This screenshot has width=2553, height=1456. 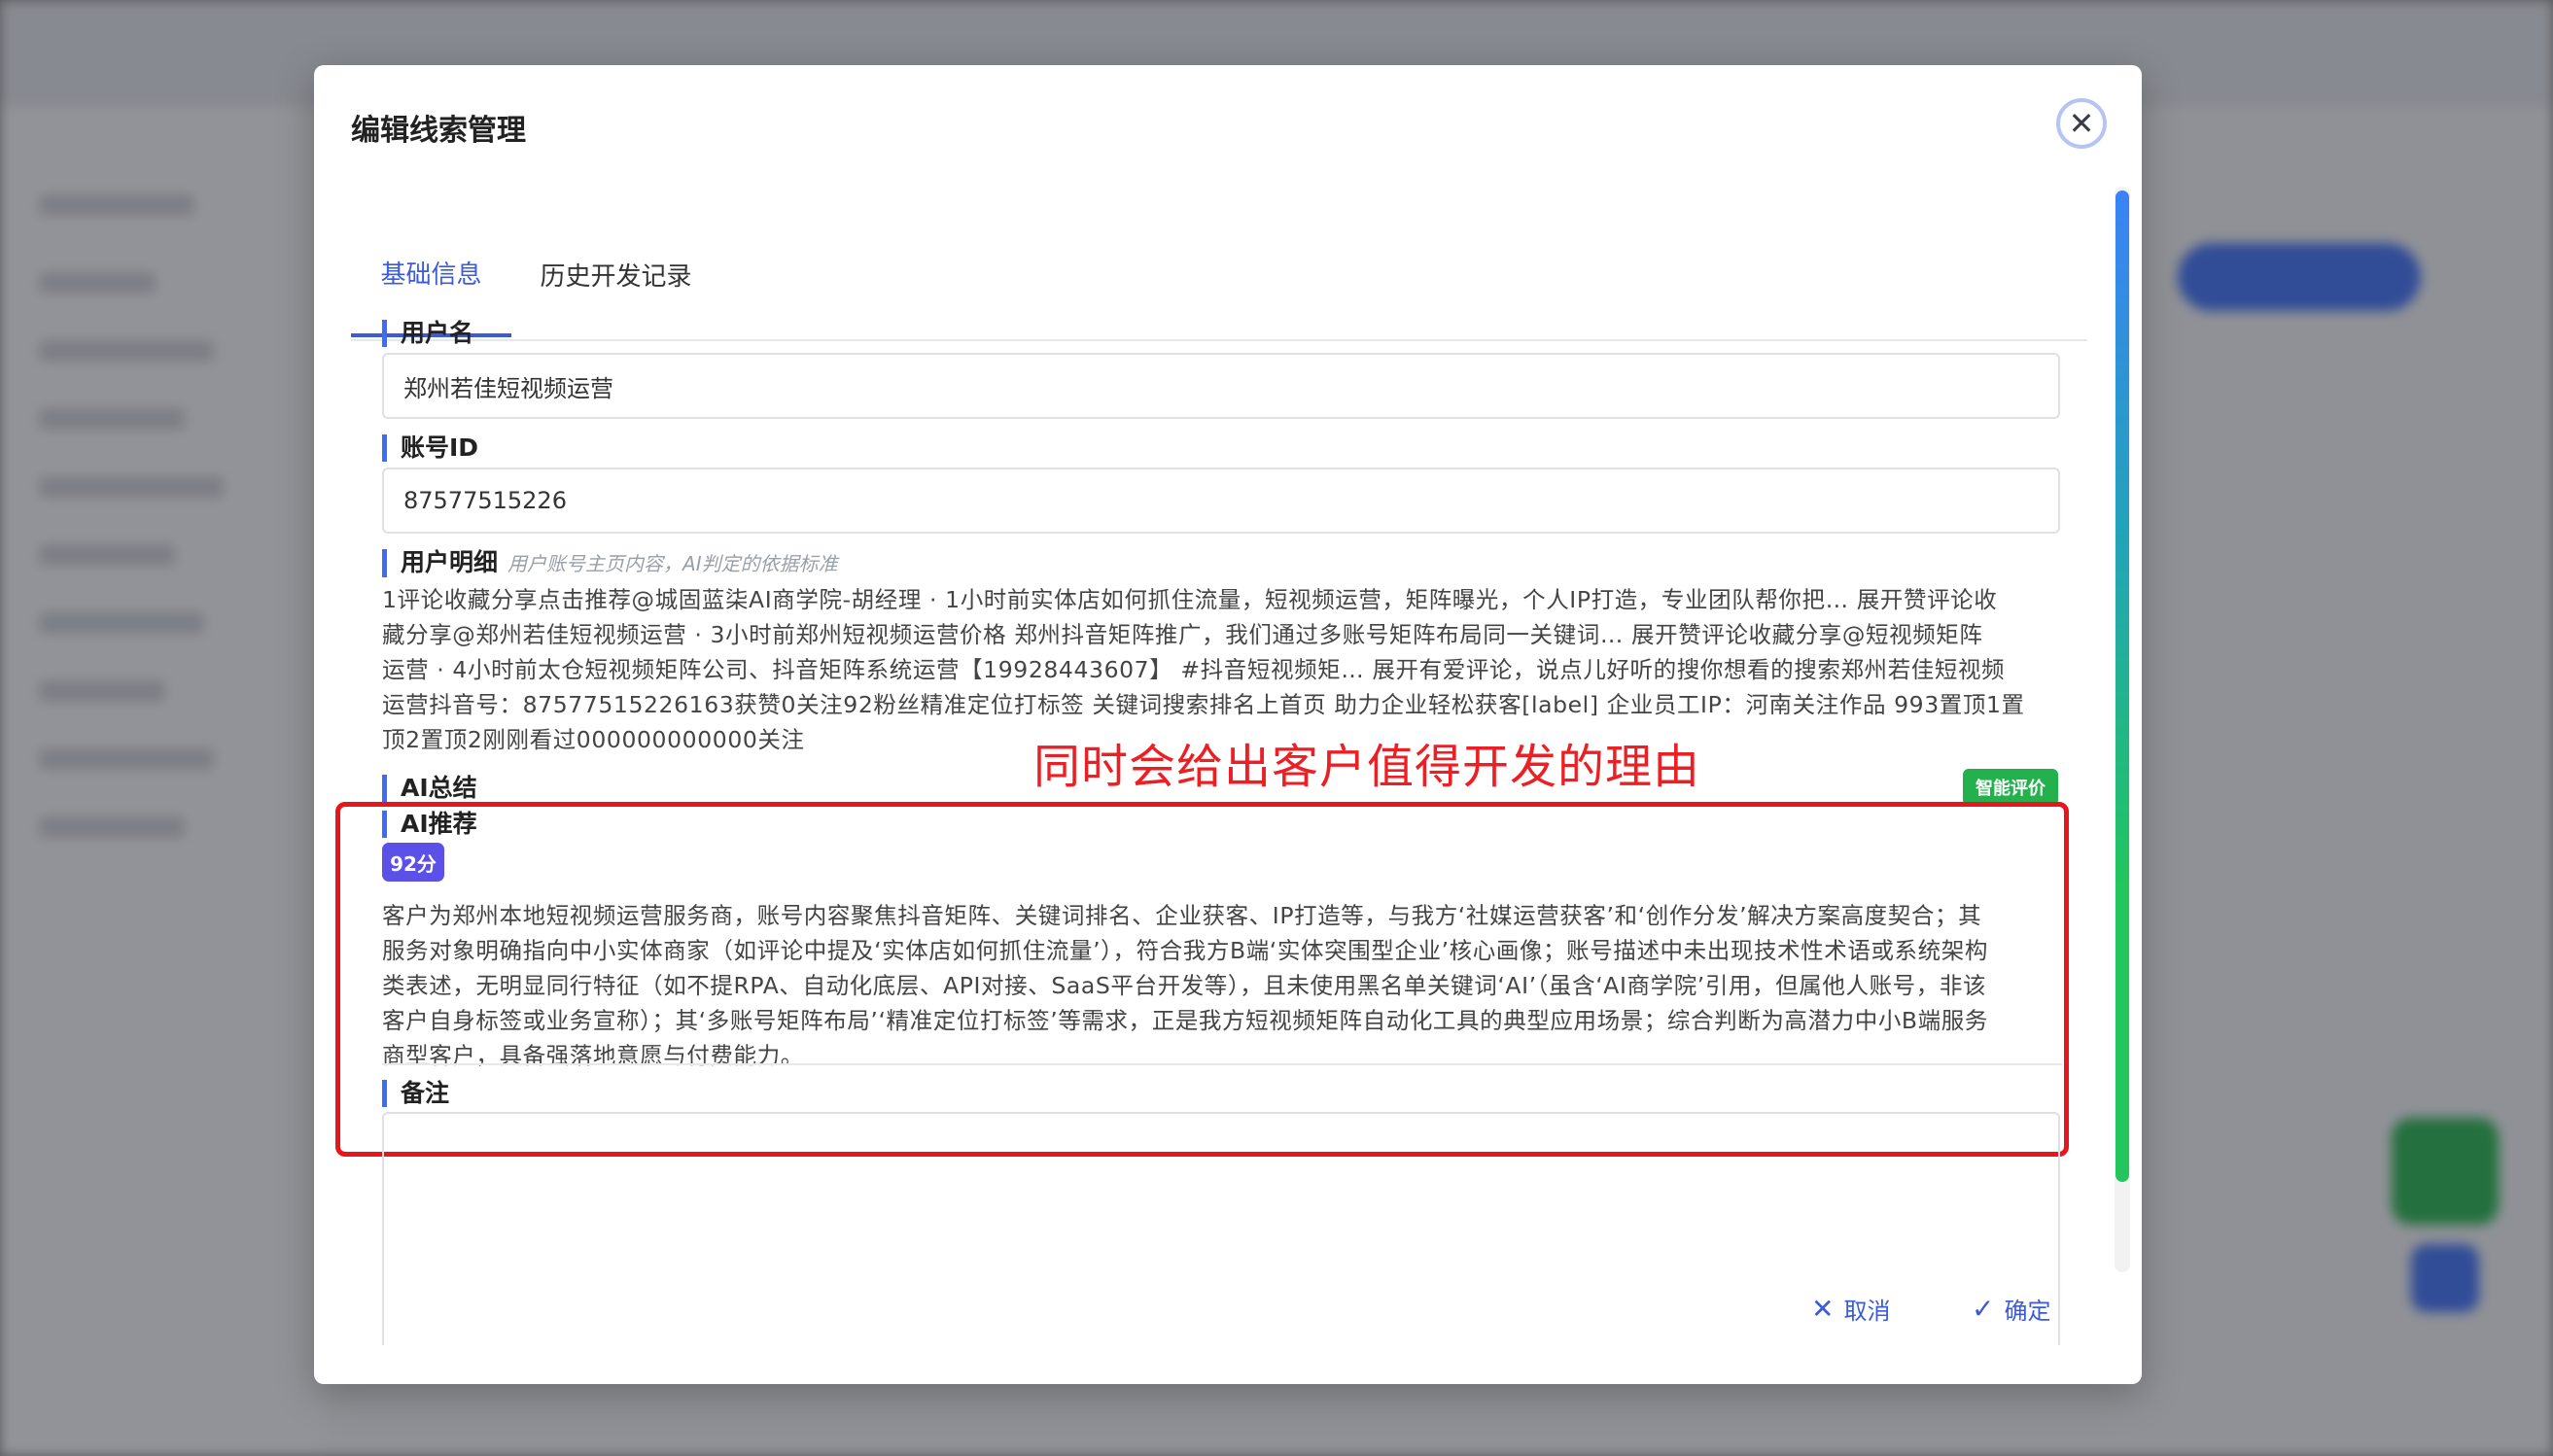 What do you see at coordinates (2122, 686) in the screenshot?
I see `scrollbar-thumb` at bounding box center [2122, 686].